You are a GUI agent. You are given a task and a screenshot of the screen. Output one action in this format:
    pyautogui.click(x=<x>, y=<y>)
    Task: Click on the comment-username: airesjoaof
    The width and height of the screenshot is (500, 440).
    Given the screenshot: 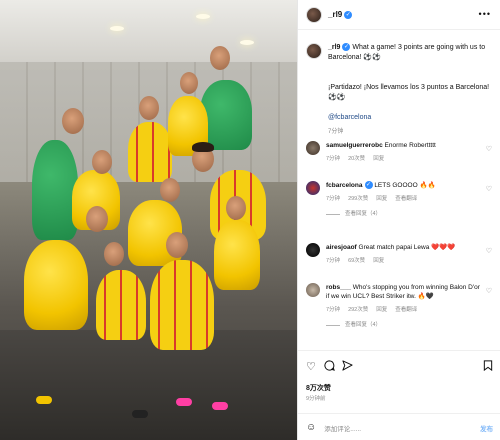 What is the action you would take?
    pyautogui.click(x=341, y=247)
    